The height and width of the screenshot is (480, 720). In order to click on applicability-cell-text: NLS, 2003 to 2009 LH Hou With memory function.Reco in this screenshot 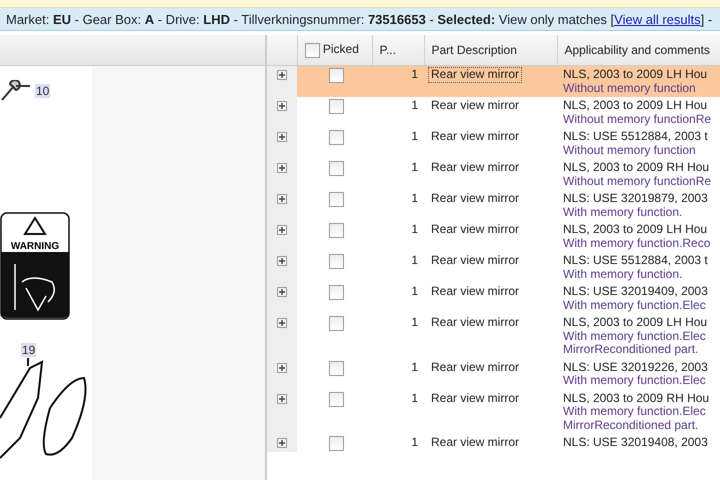, I will do `click(637, 236)`.